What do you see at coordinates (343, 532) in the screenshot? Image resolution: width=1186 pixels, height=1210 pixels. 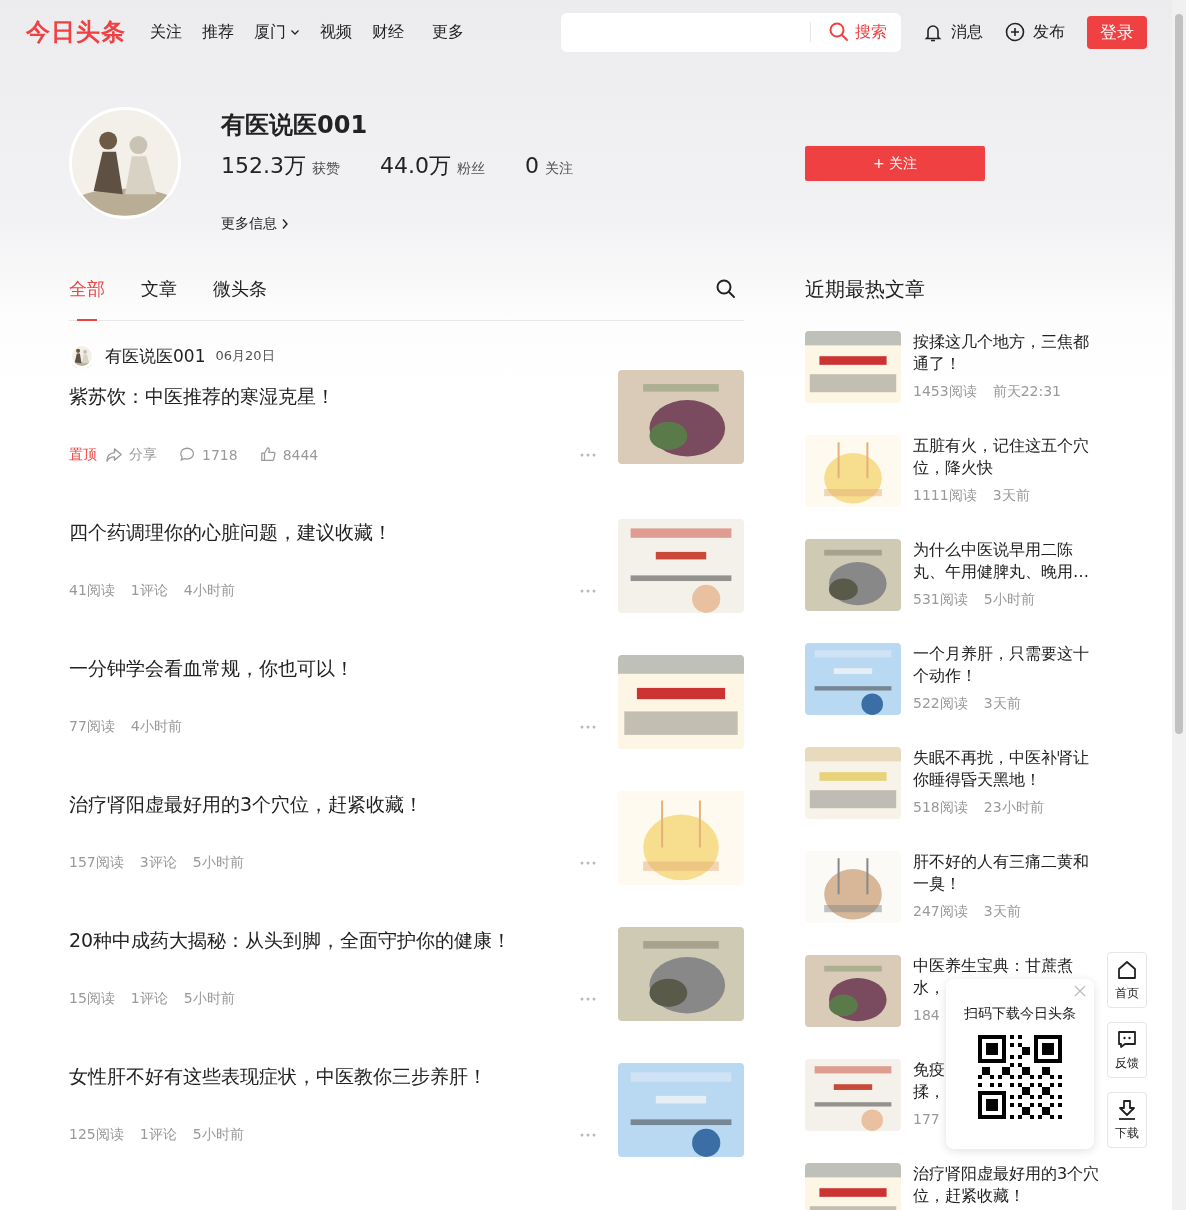 I see `article-title: 四个药调理你的心脏问题，建议收藏！` at bounding box center [343, 532].